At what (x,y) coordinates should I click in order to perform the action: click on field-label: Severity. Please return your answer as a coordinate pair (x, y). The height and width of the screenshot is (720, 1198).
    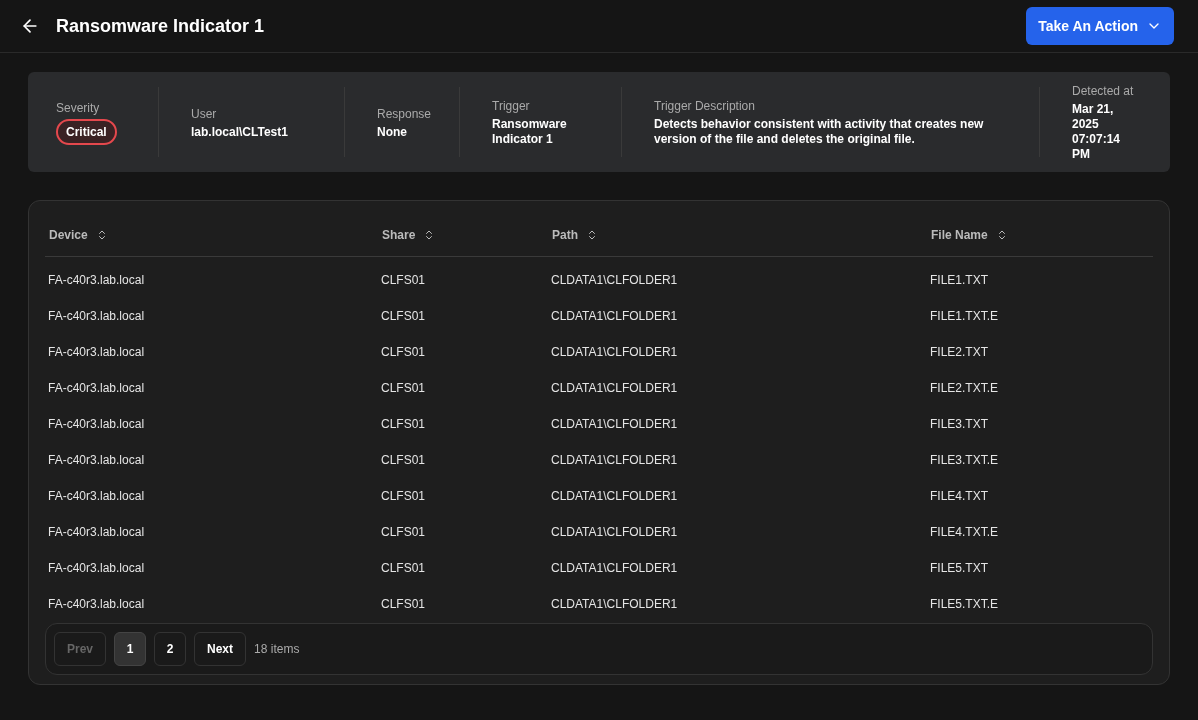
    Looking at the image, I should click on (78, 108).